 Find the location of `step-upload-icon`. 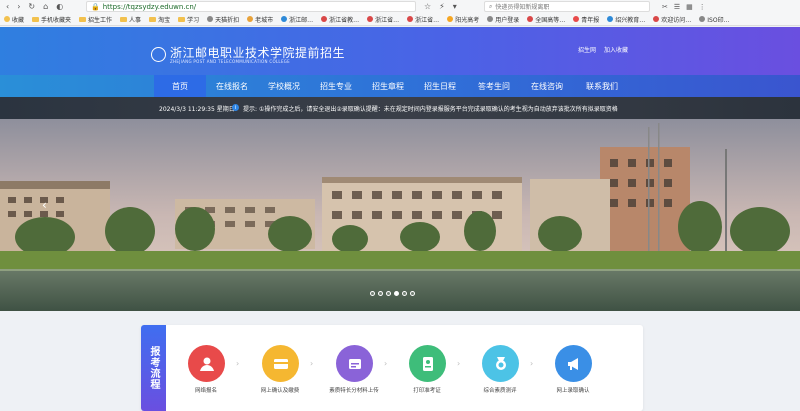

step-upload-icon is located at coordinates (354, 363).